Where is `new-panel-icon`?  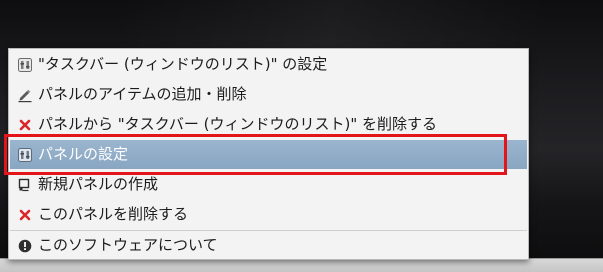
new-panel-icon is located at coordinates (25, 185).